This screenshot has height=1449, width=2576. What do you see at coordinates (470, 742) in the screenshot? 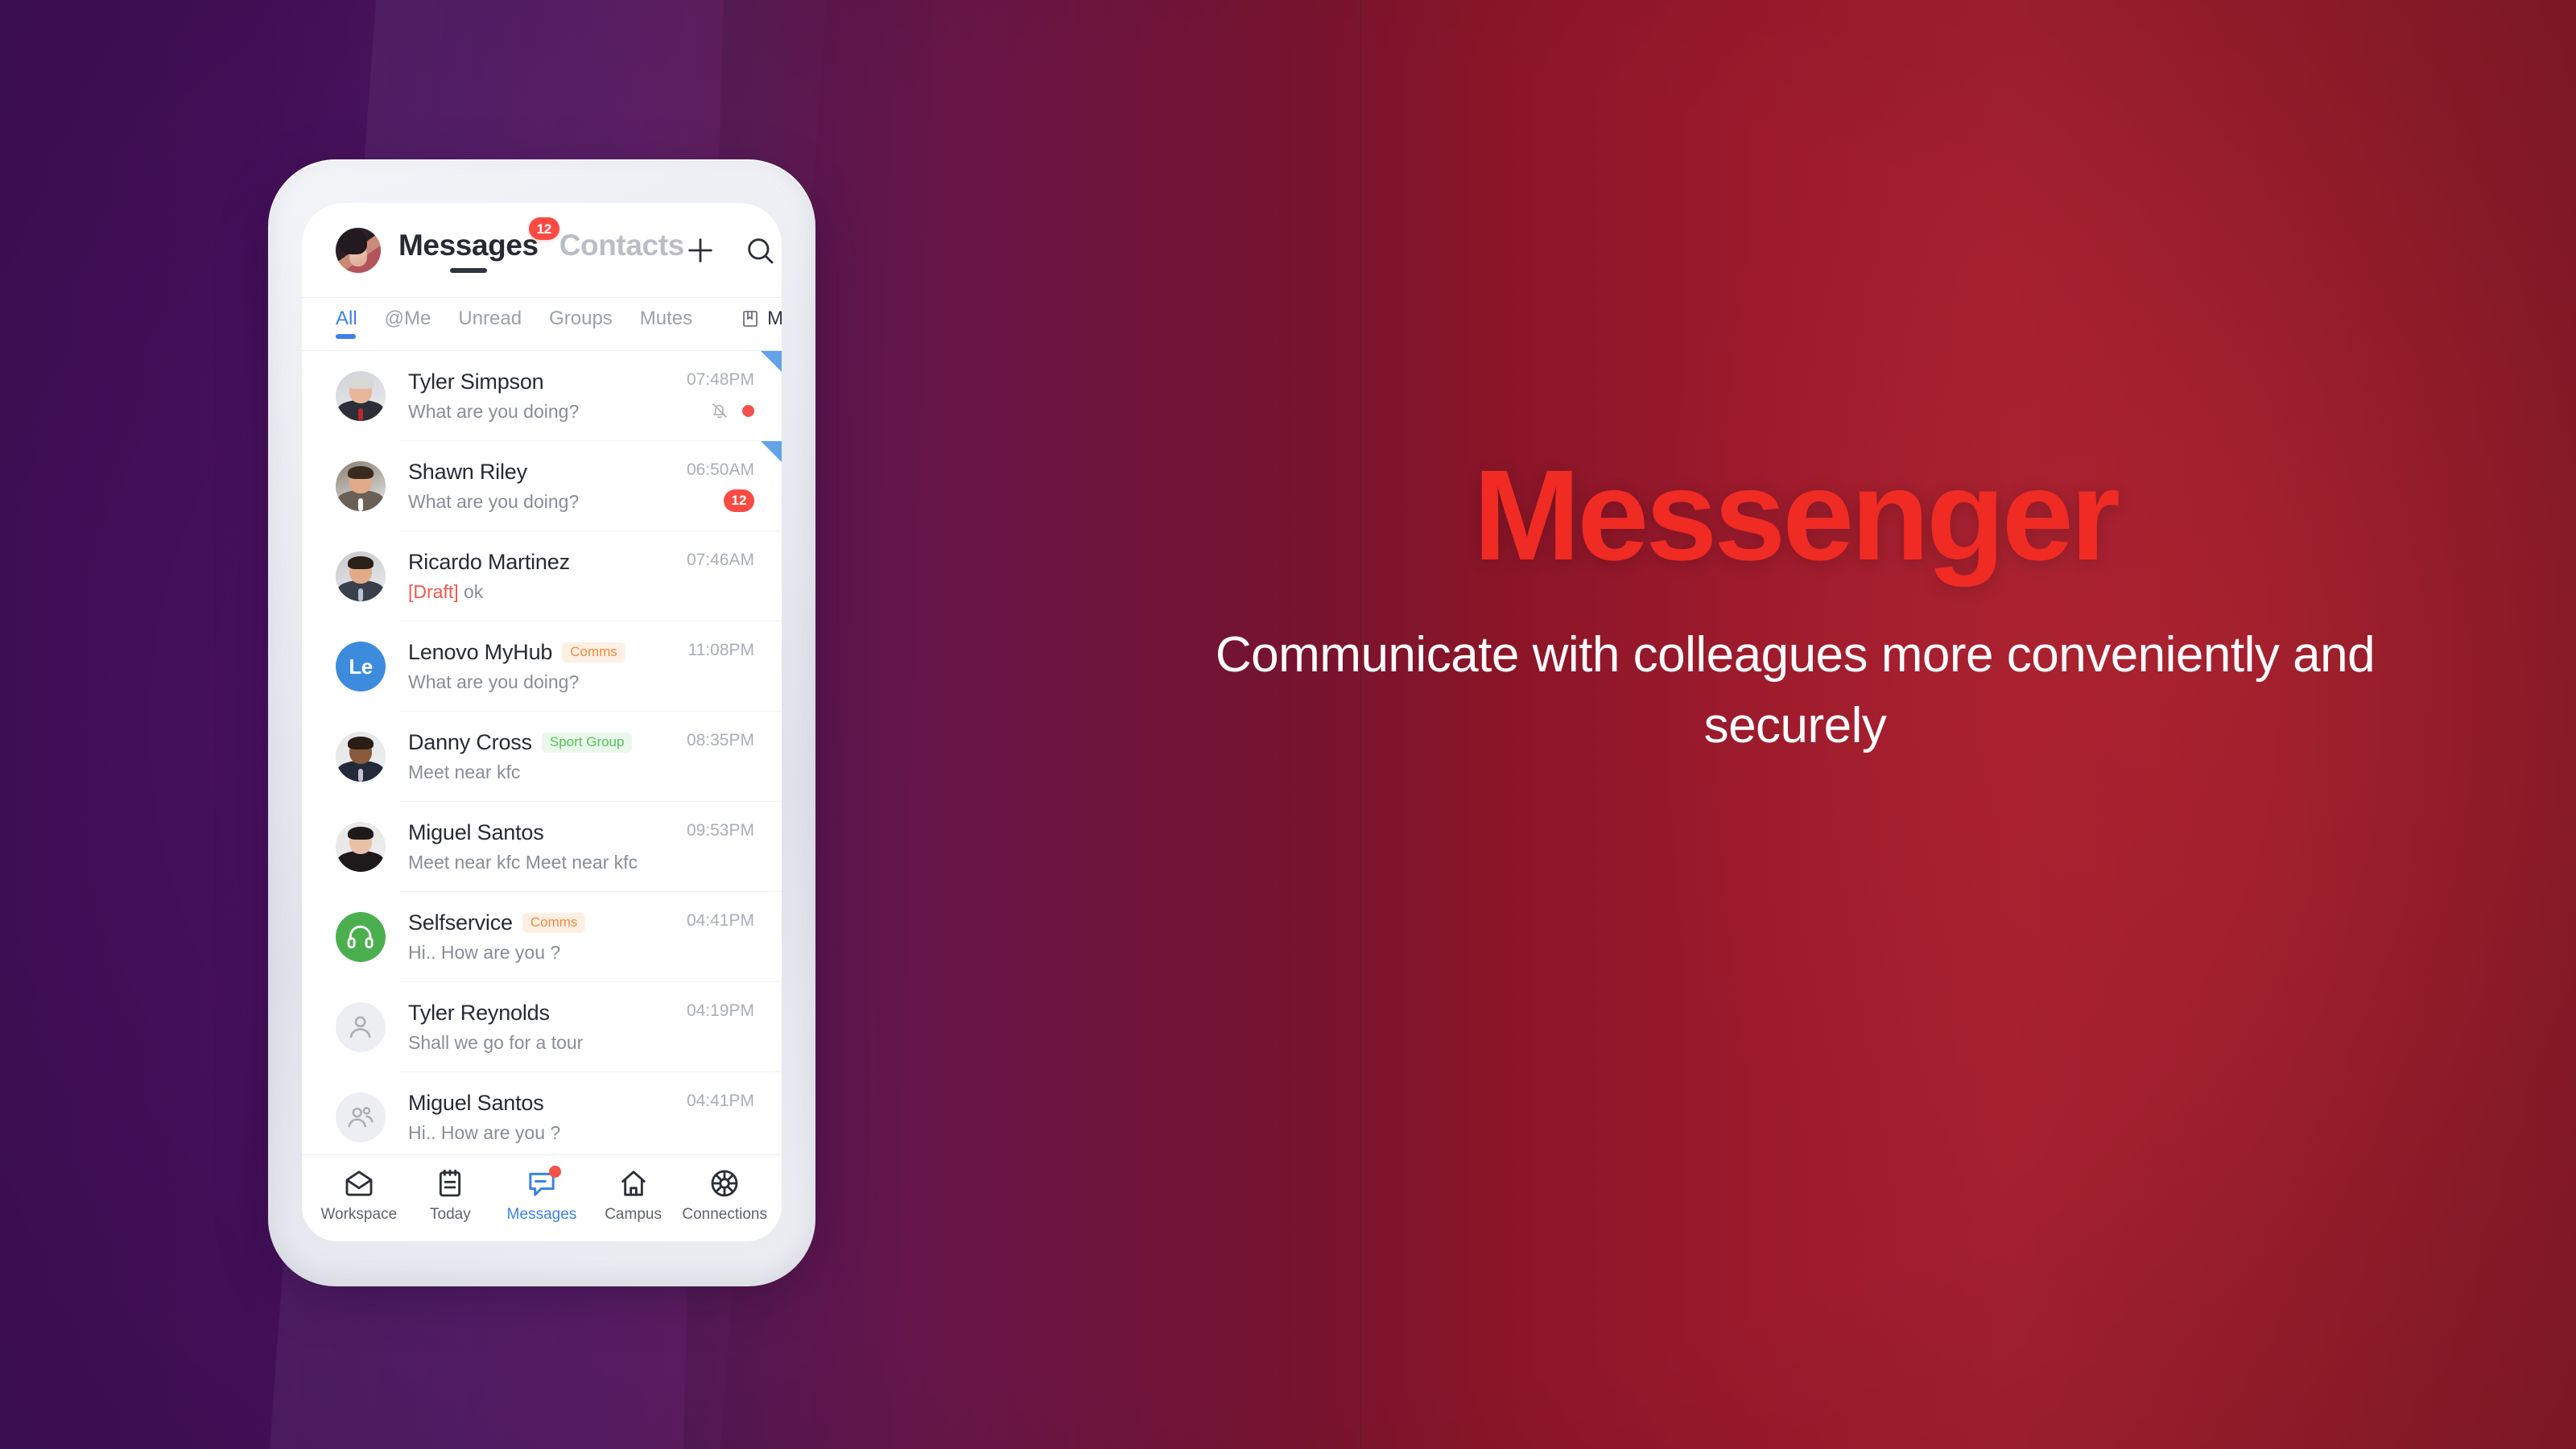
I see `chat-name: Danny Cross` at bounding box center [470, 742].